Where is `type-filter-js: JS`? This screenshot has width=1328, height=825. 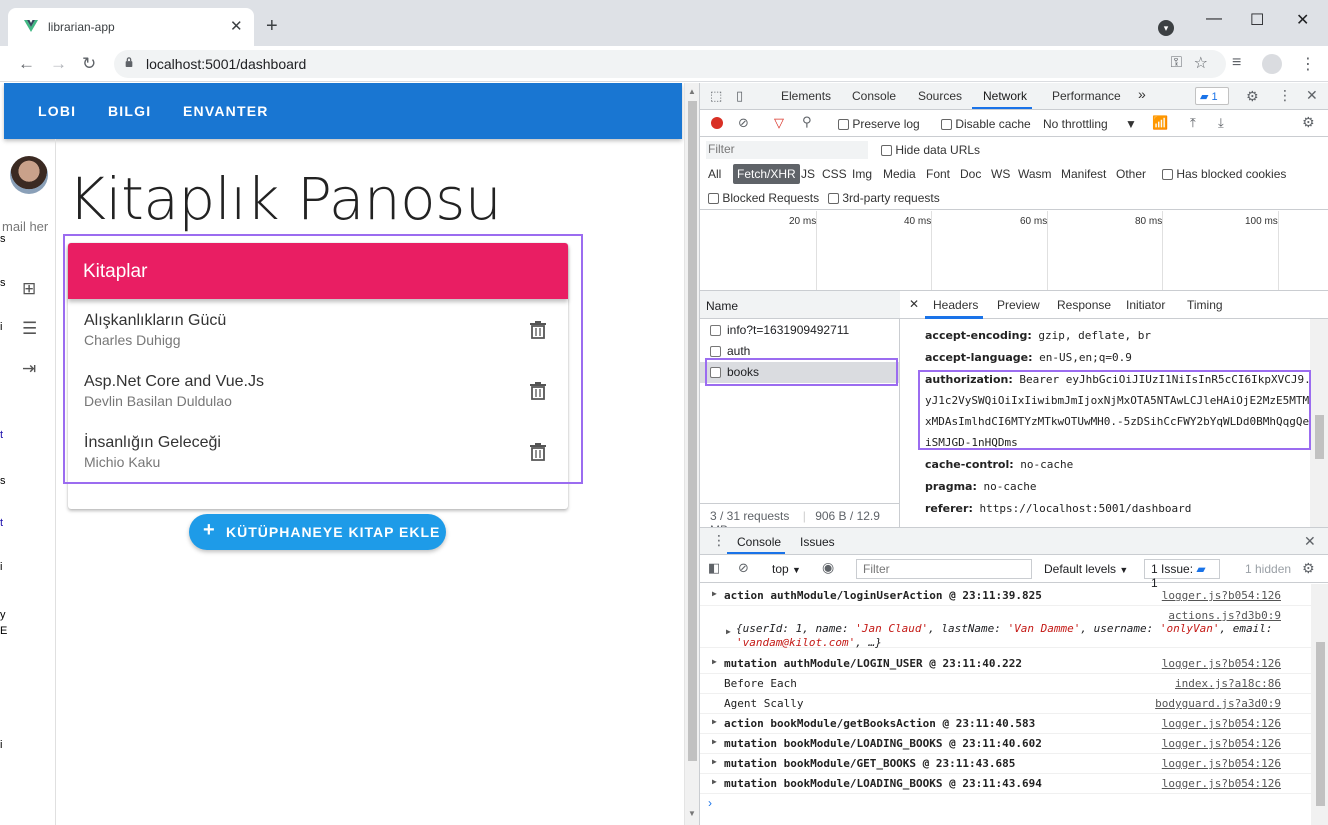
type-filter-js: JS is located at coordinates (808, 174).